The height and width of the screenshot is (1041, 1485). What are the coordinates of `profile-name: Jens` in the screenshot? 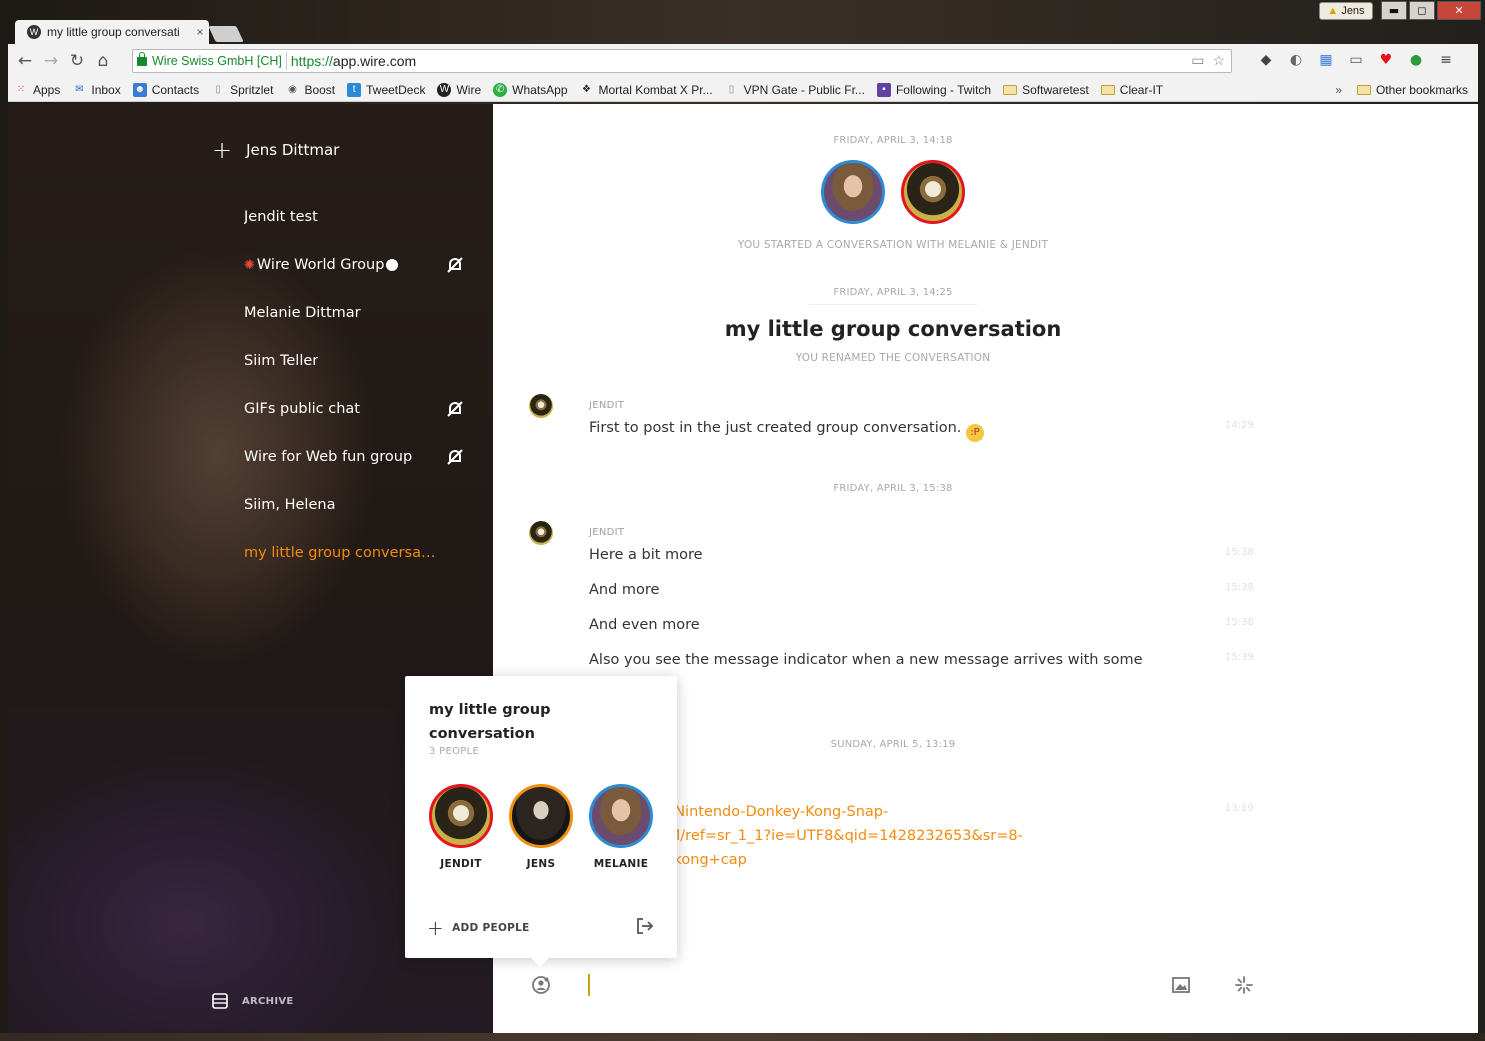 It's located at (1353, 11).